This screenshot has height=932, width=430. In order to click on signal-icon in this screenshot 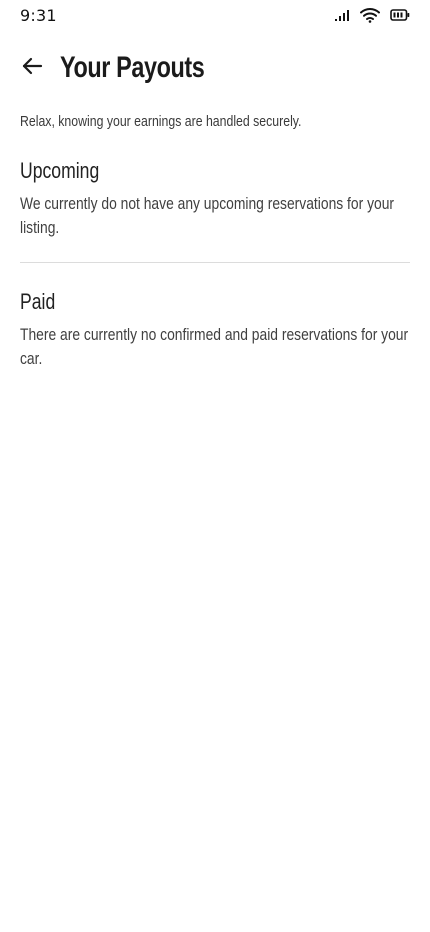, I will do `click(342, 15)`.